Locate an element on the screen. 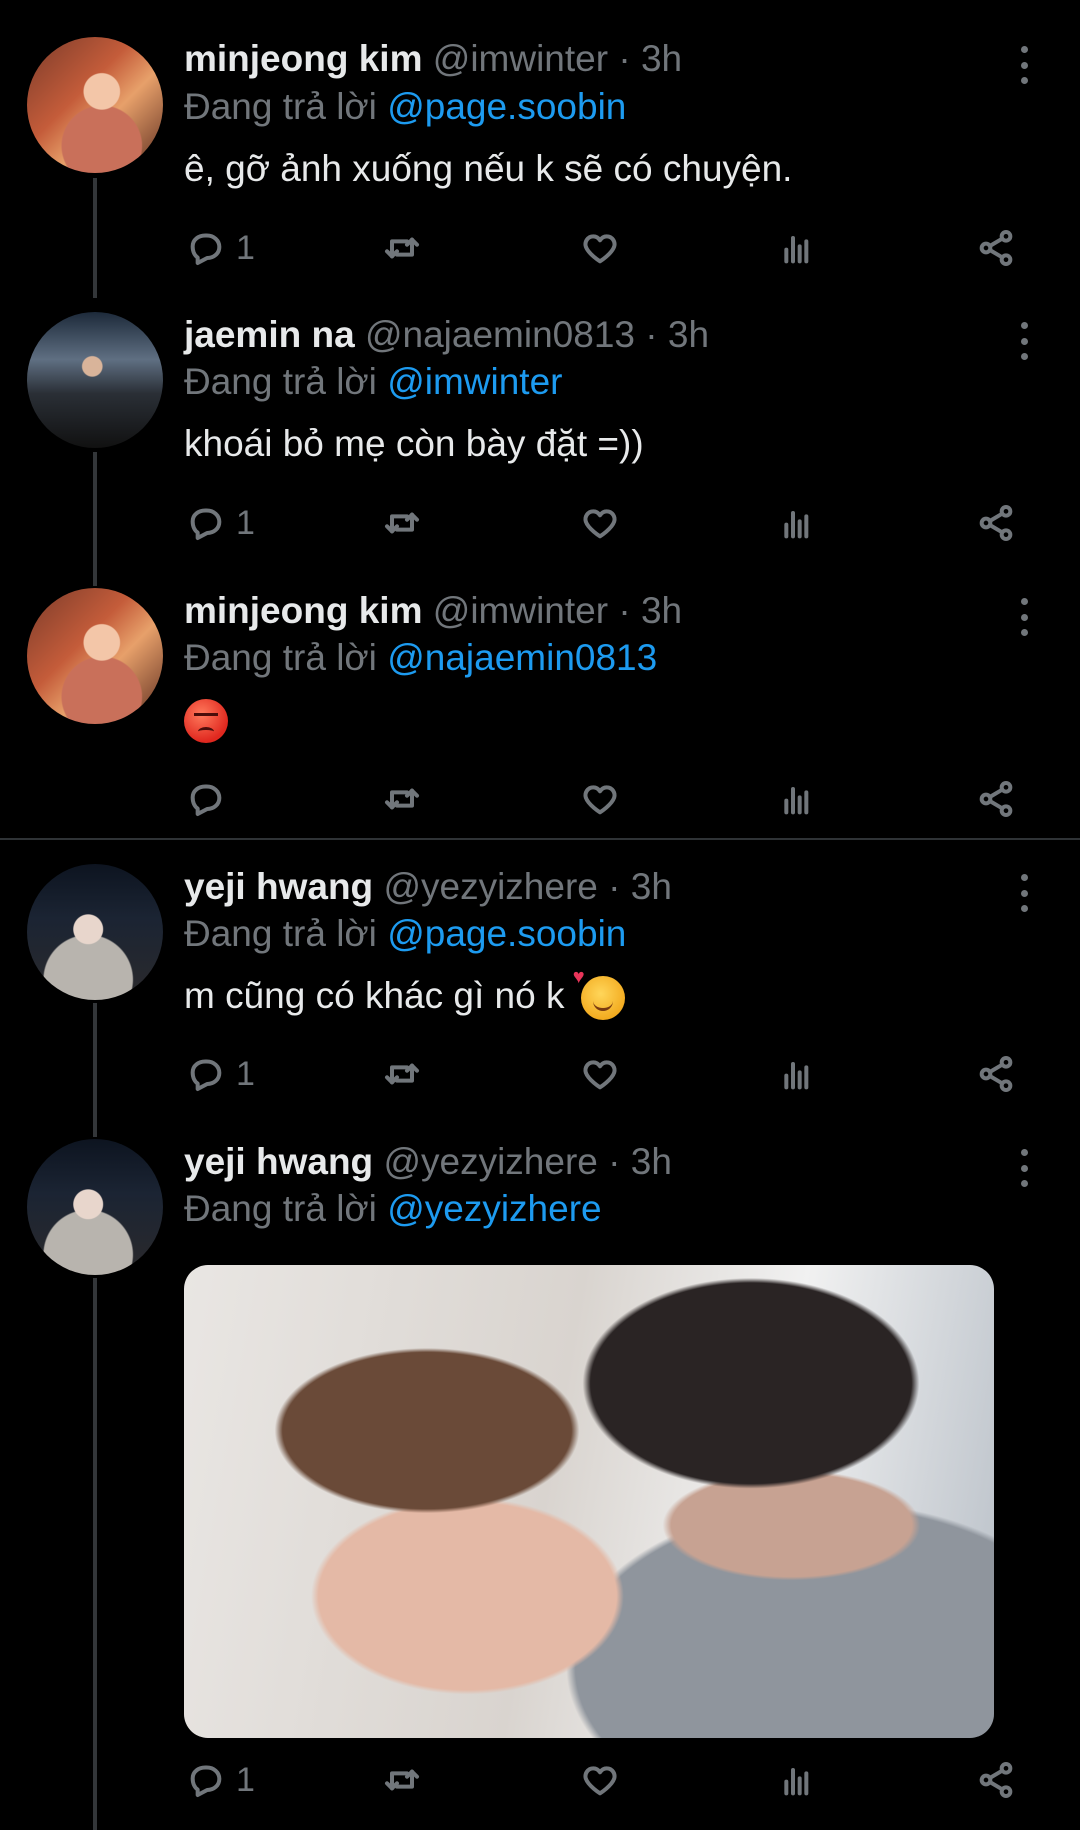 Image resolution: width=1080 pixels, height=1830 pixels. display-name: jaemin na is located at coordinates (269, 334).